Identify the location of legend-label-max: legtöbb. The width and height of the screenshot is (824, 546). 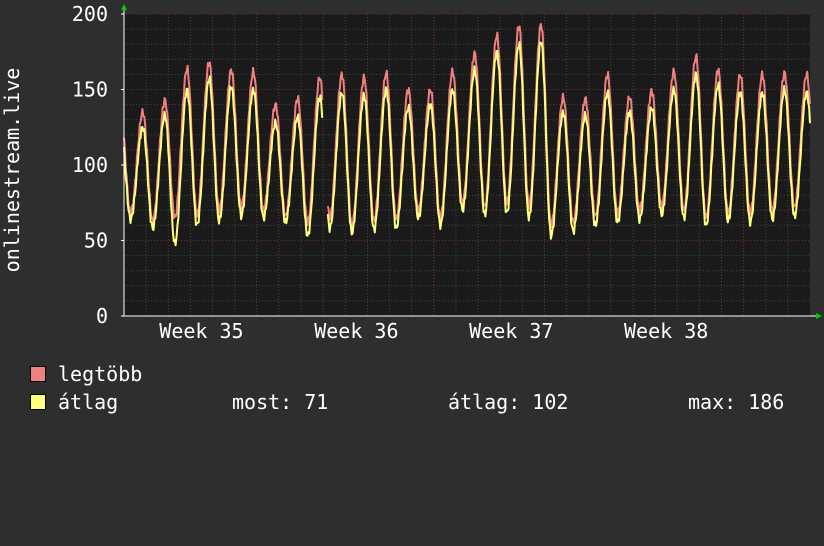
(100, 374).